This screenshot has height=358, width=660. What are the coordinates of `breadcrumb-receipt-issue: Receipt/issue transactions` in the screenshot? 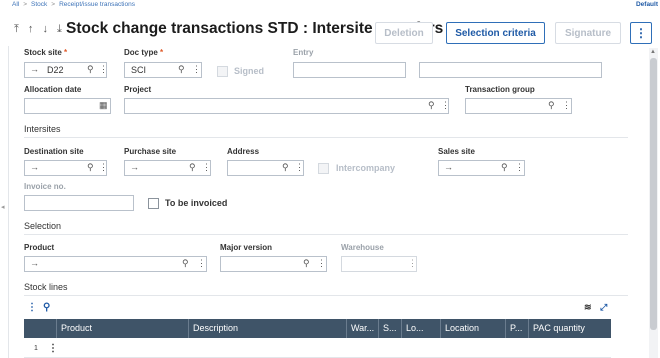 It's located at (97, 4).